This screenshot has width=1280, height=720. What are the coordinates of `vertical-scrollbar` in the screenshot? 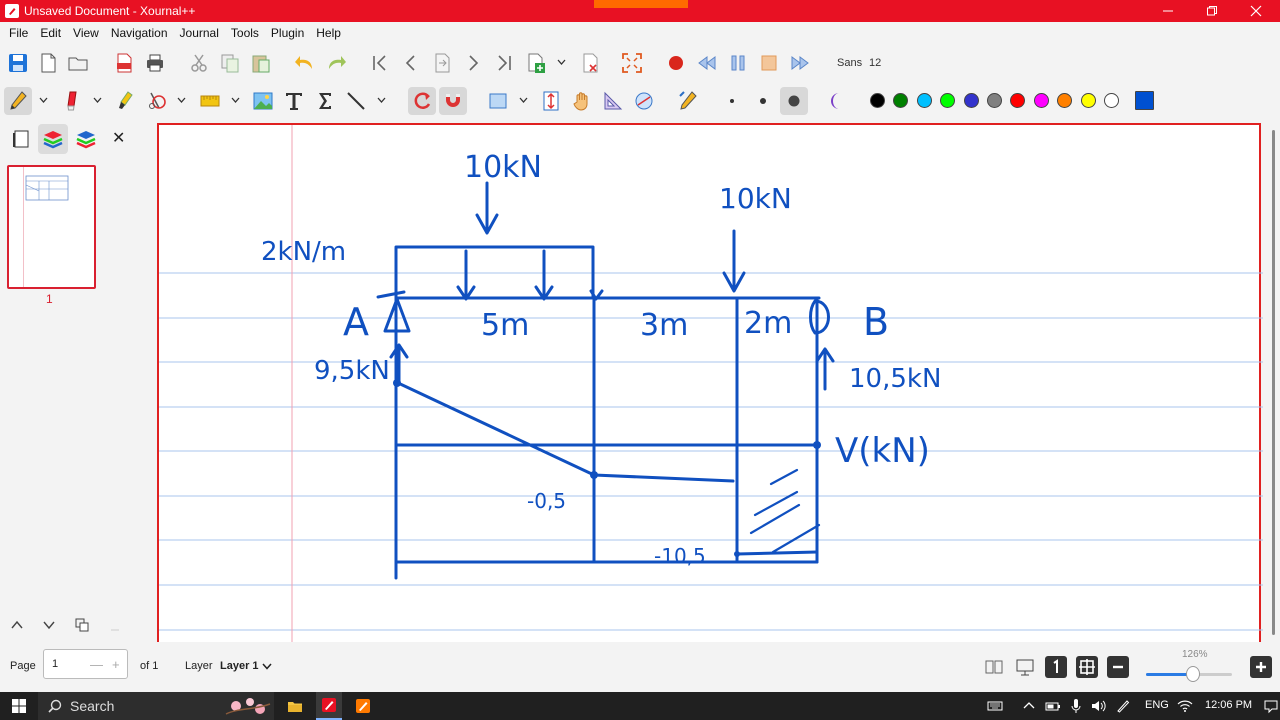 It's located at (1274, 381).